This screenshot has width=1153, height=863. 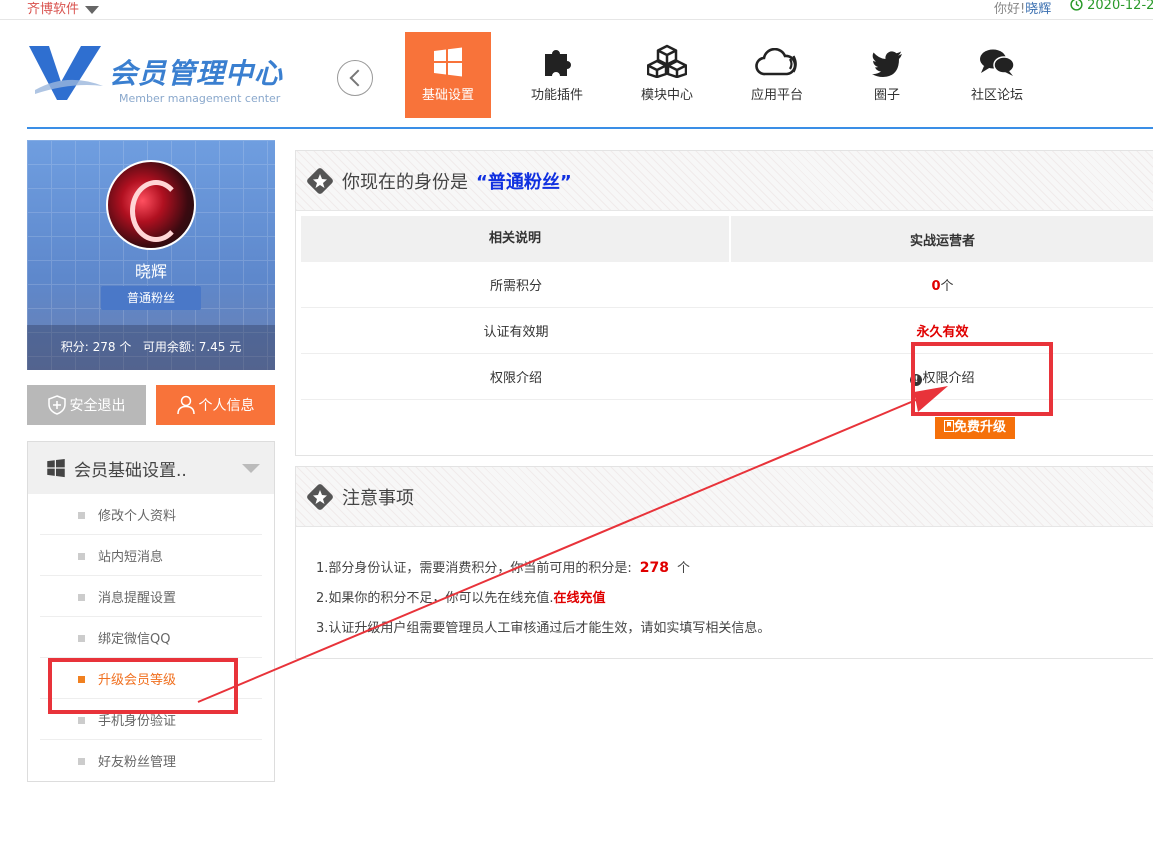 What do you see at coordinates (1010, 9) in the screenshot?
I see `greeting-text: 你好!` at bounding box center [1010, 9].